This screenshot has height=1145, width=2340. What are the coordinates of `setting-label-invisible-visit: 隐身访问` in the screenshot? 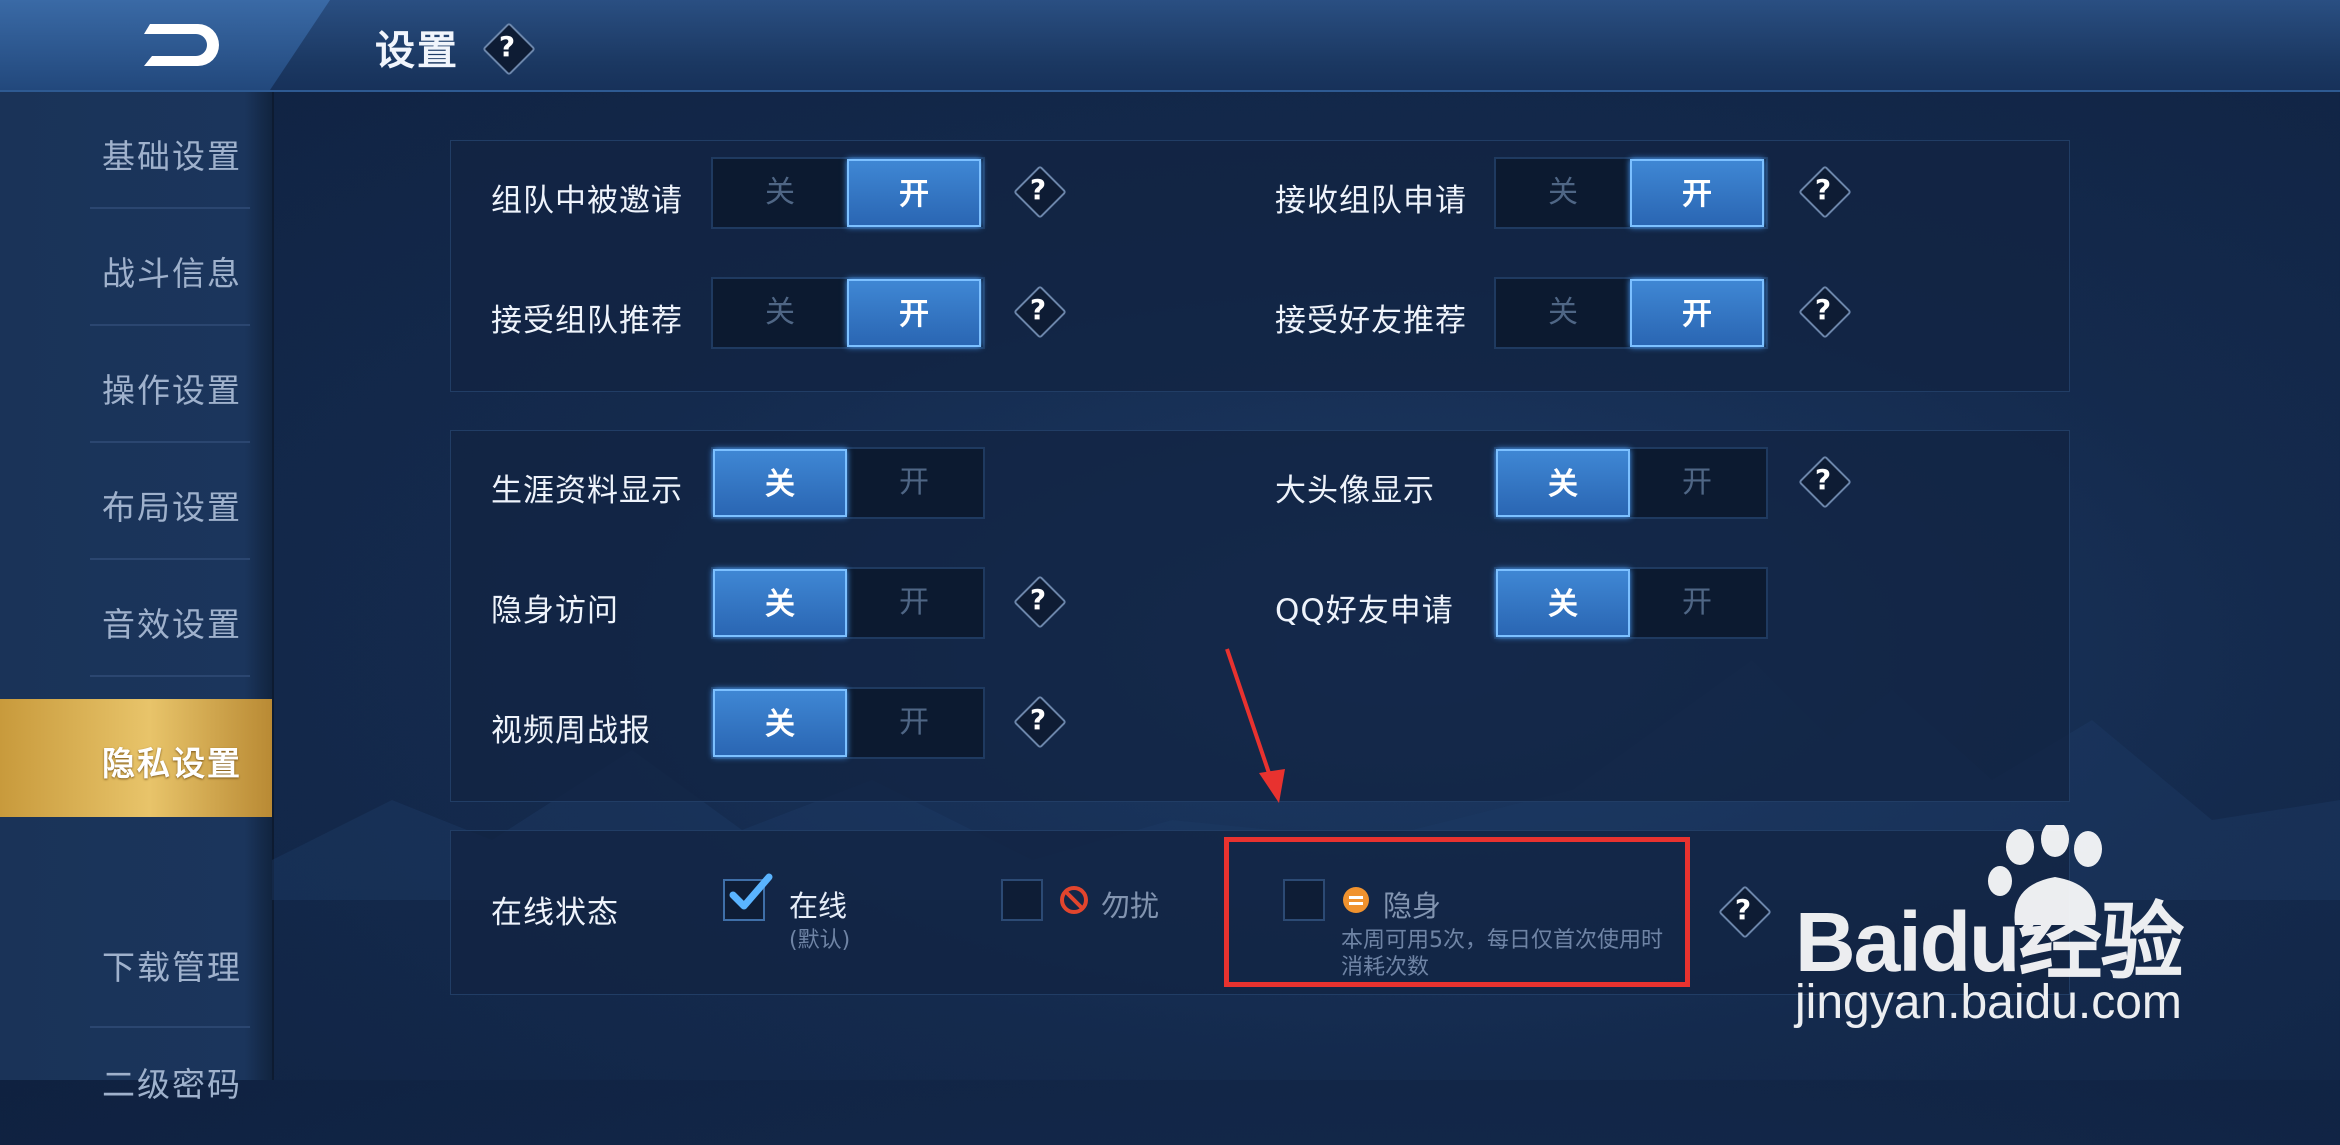 It's located at (555, 611).